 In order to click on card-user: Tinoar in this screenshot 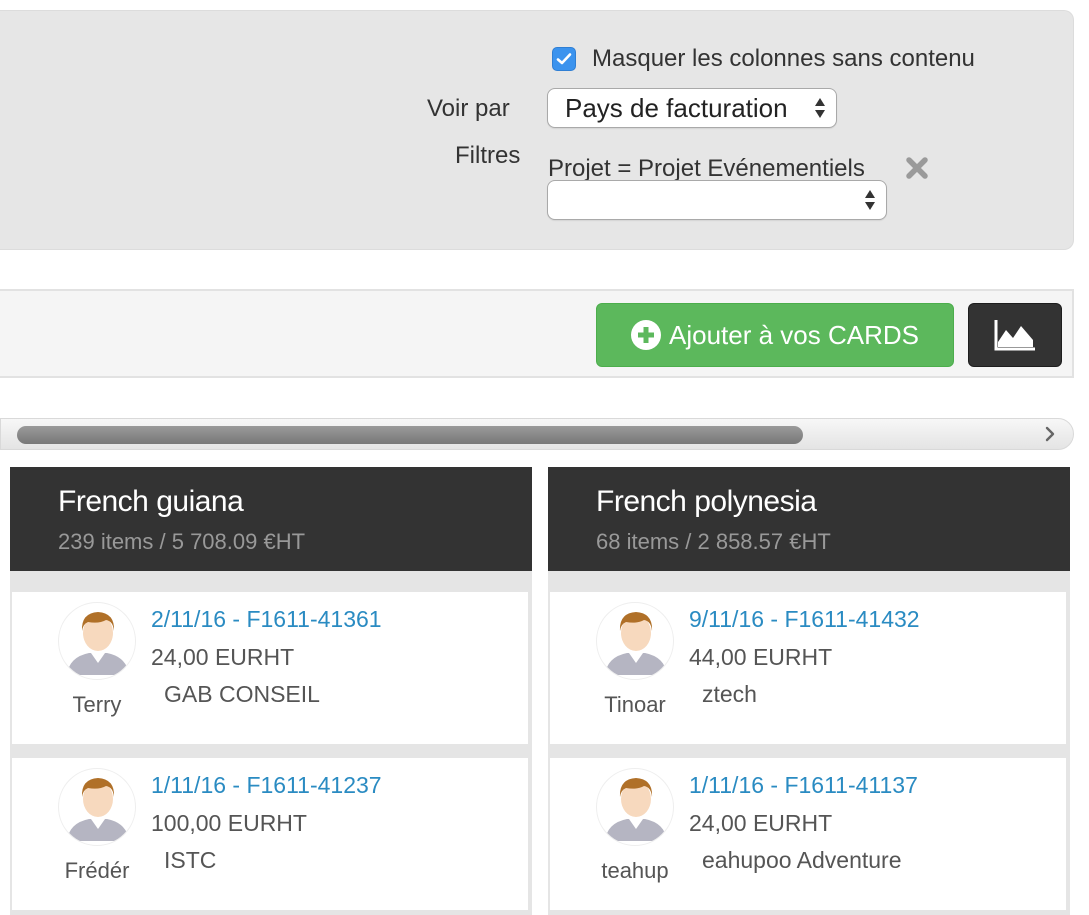, I will do `click(635, 704)`.